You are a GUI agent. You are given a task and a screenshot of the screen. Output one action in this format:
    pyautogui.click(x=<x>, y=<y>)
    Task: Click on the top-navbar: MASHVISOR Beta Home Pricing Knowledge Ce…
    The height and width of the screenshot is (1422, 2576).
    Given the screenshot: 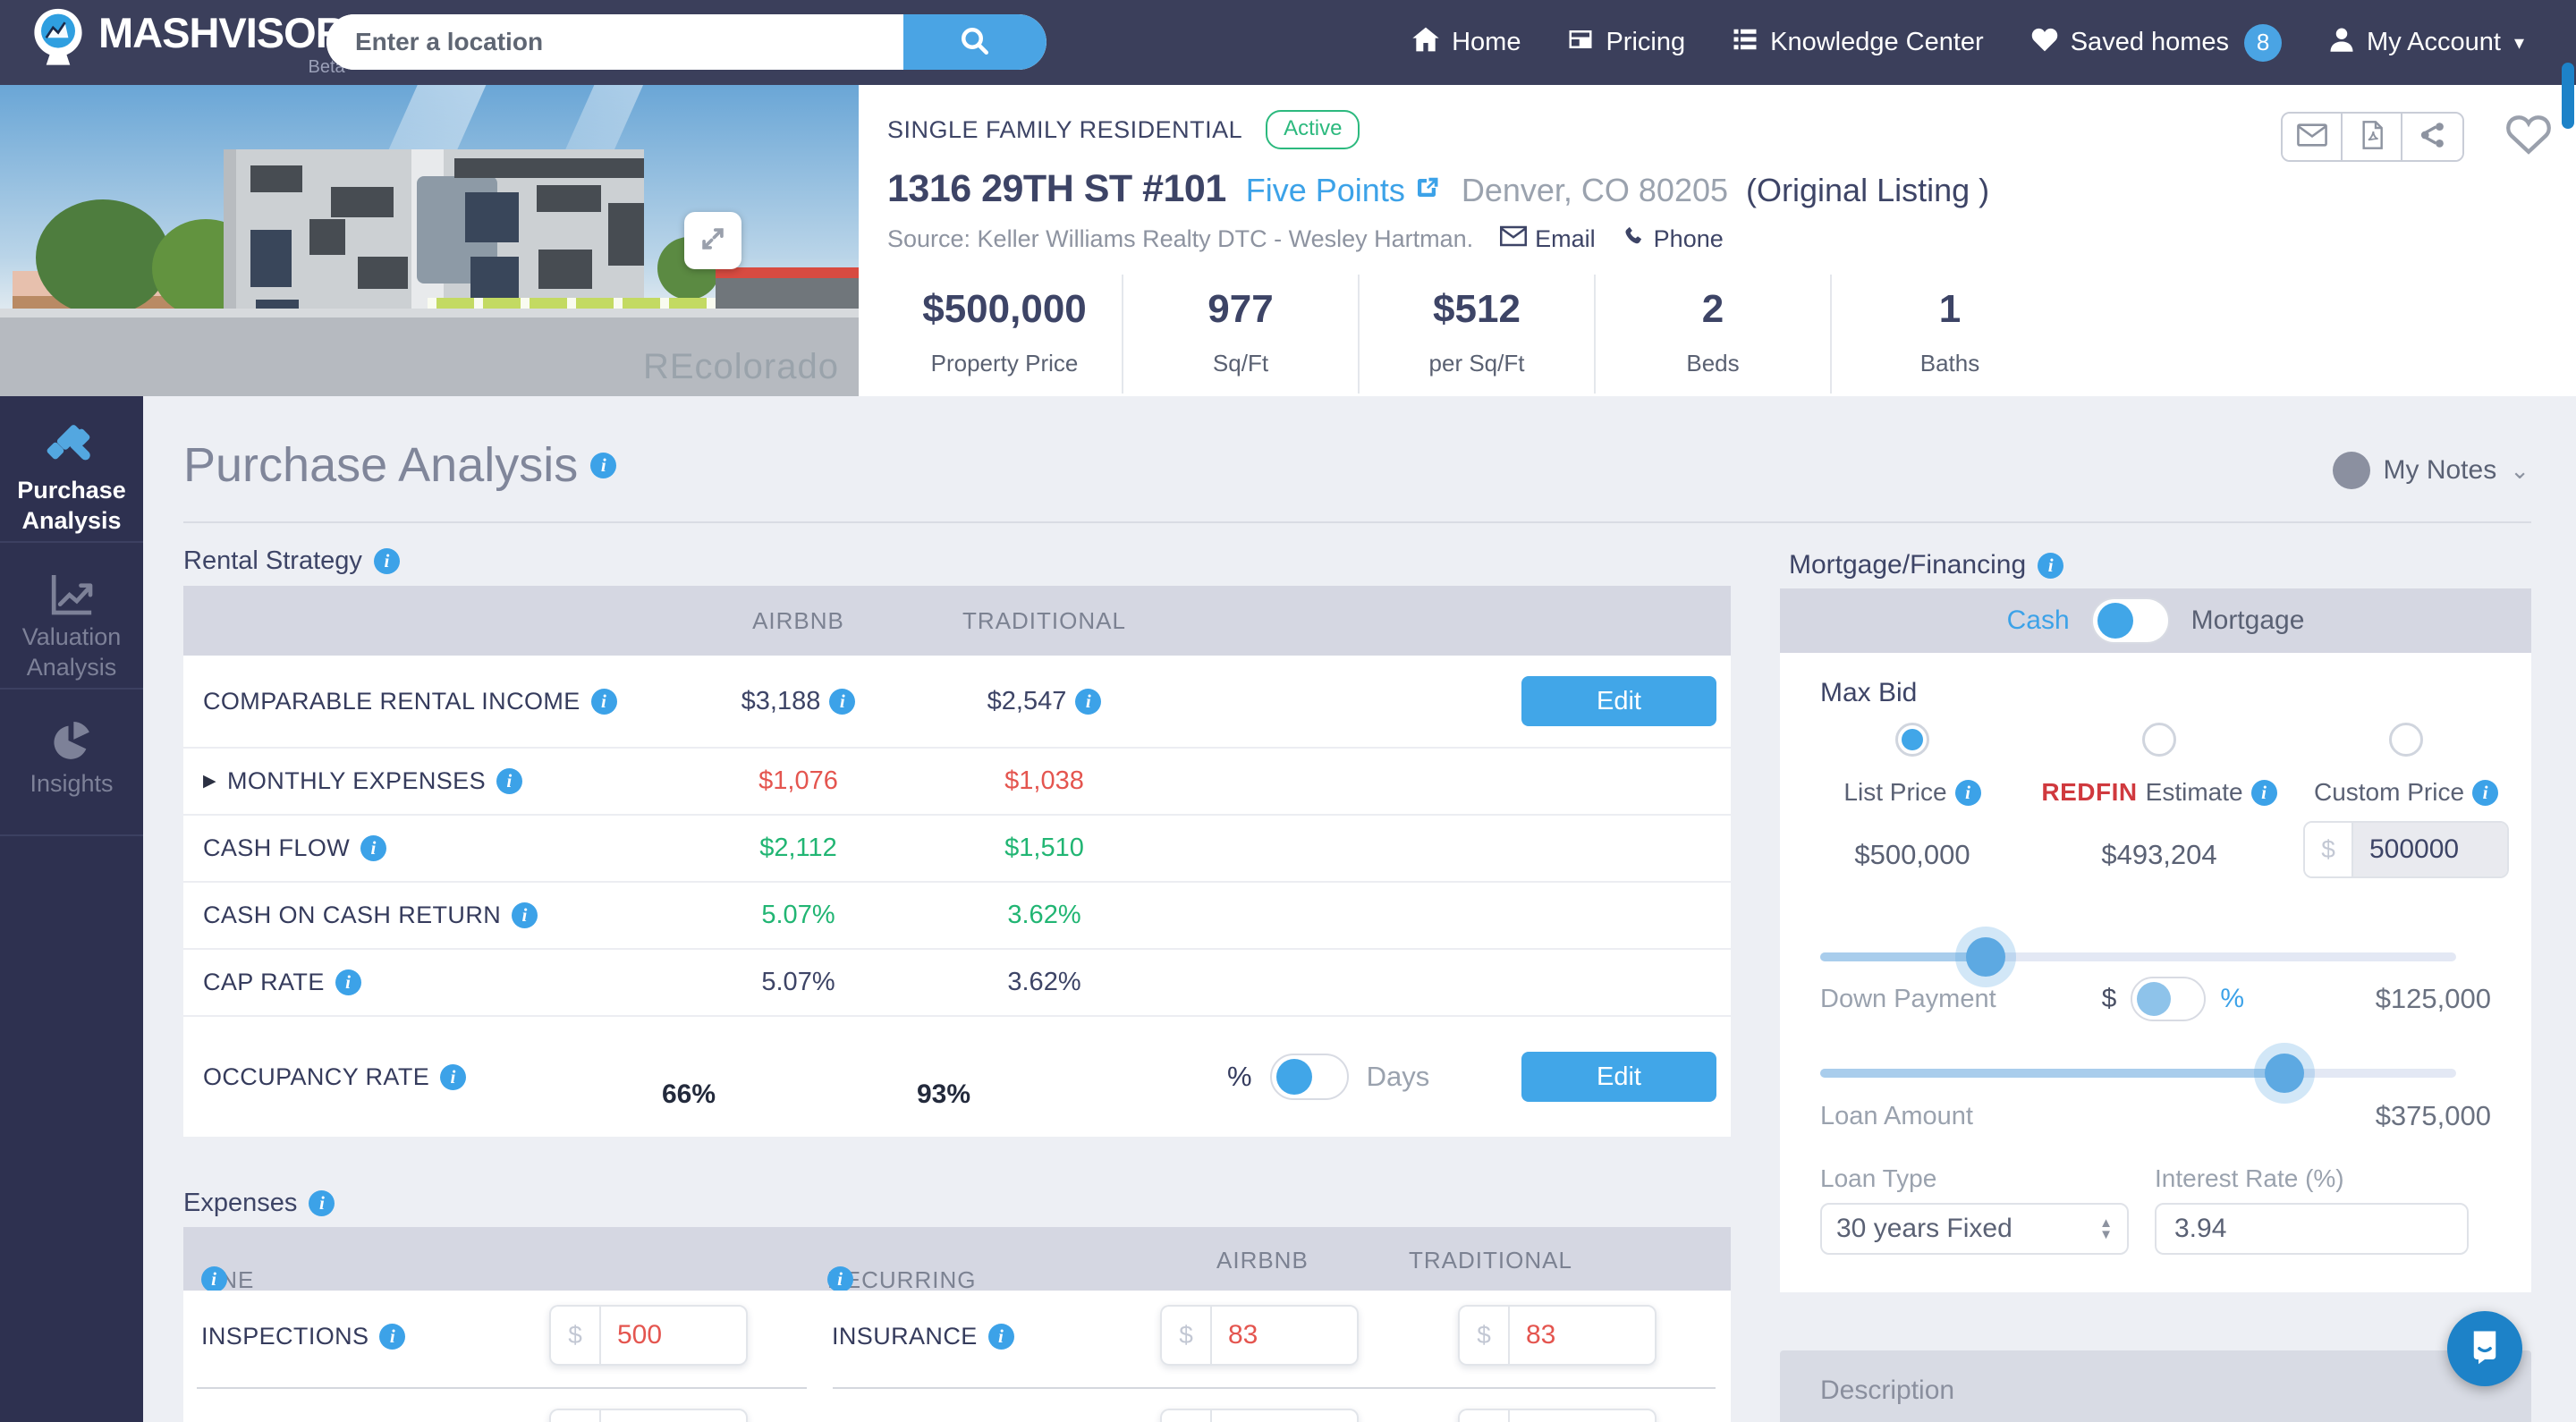 What is the action you would take?
    pyautogui.click(x=1288, y=42)
    